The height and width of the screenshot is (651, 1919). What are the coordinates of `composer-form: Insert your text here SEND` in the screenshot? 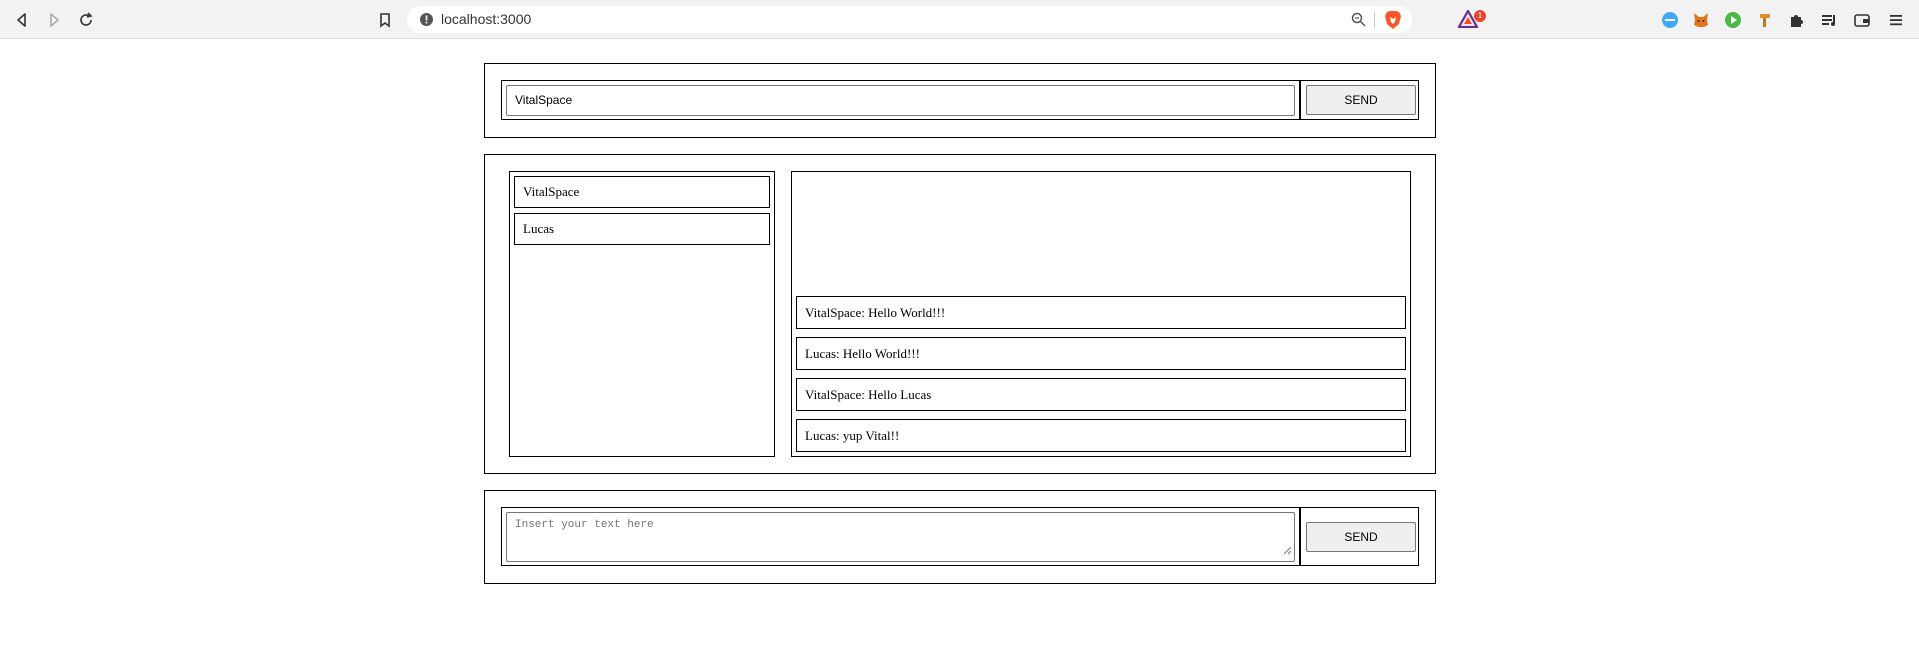 It's located at (960, 536).